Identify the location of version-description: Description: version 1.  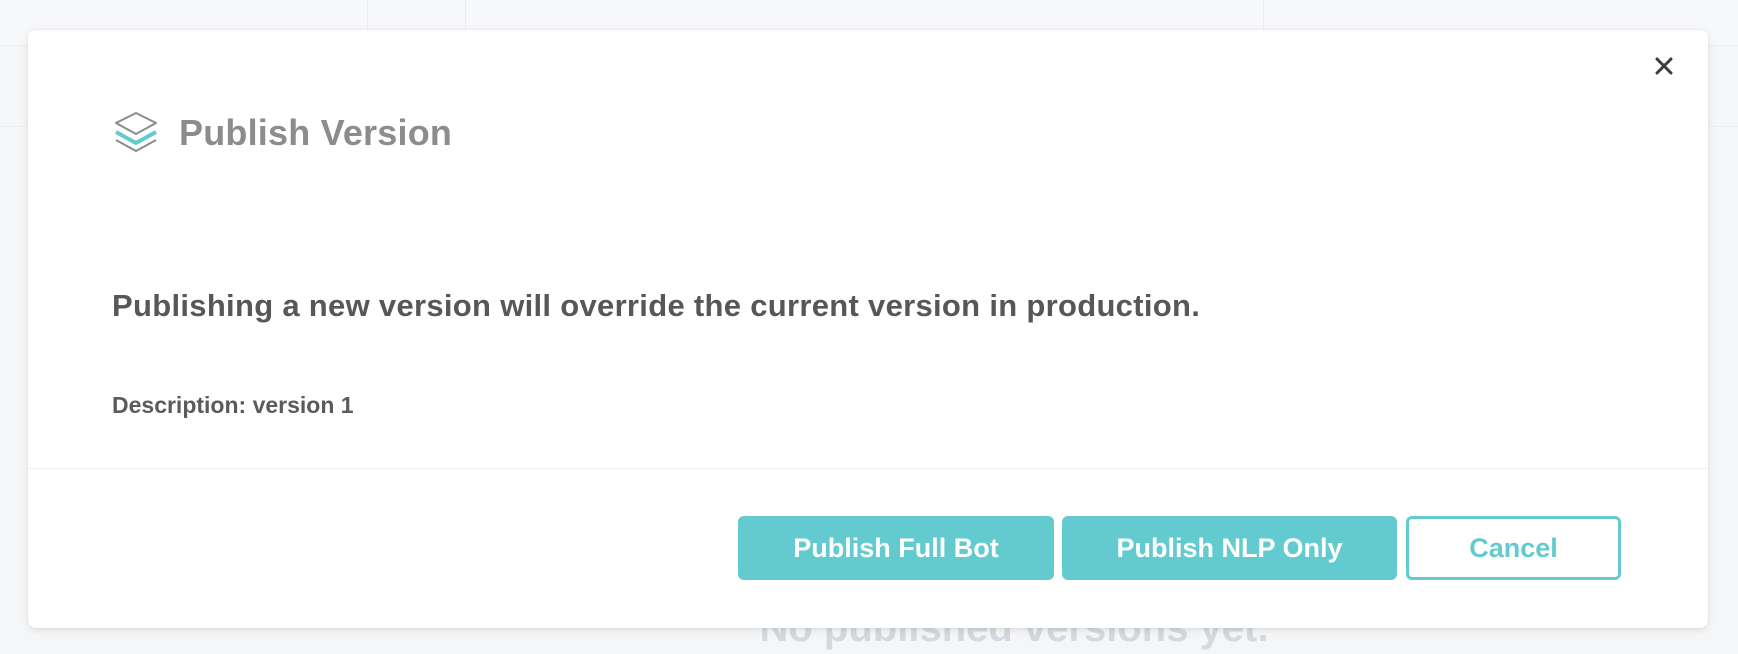
(233, 405).